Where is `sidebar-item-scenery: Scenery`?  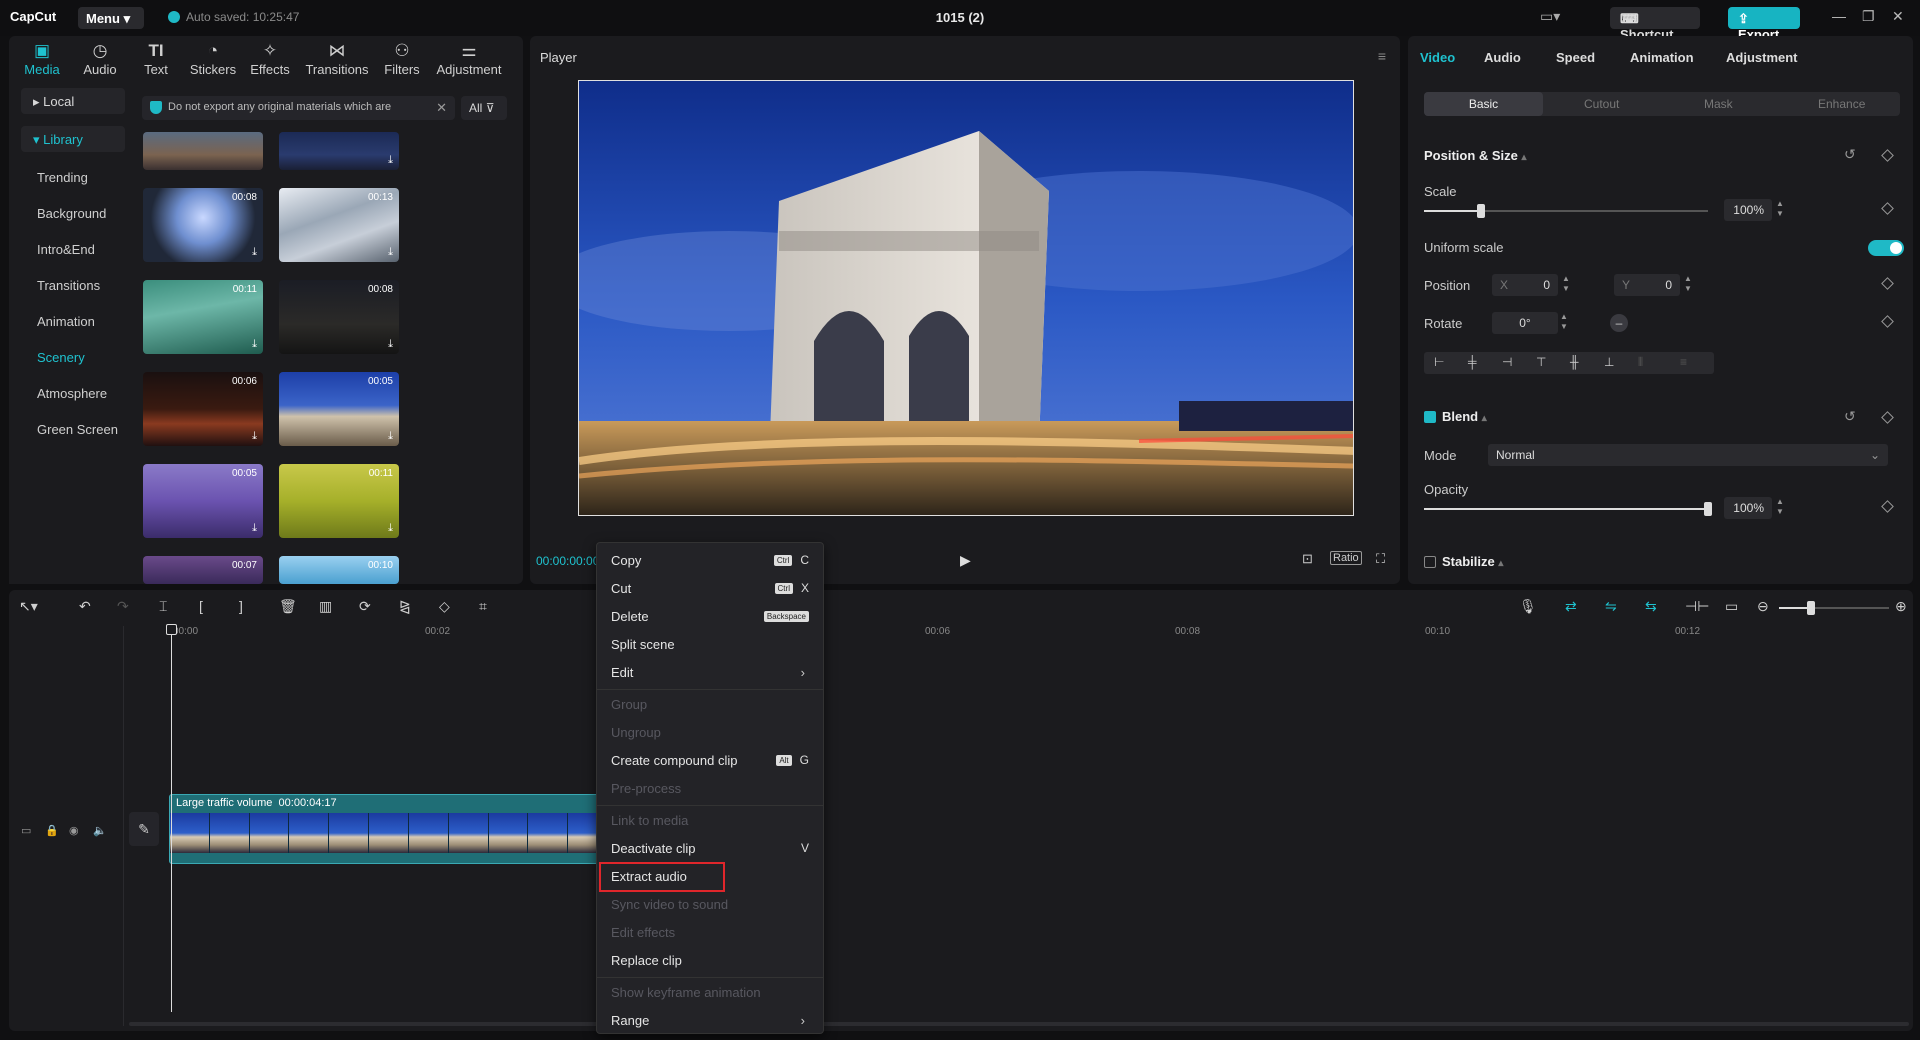 sidebar-item-scenery: Scenery is located at coordinates (61, 357).